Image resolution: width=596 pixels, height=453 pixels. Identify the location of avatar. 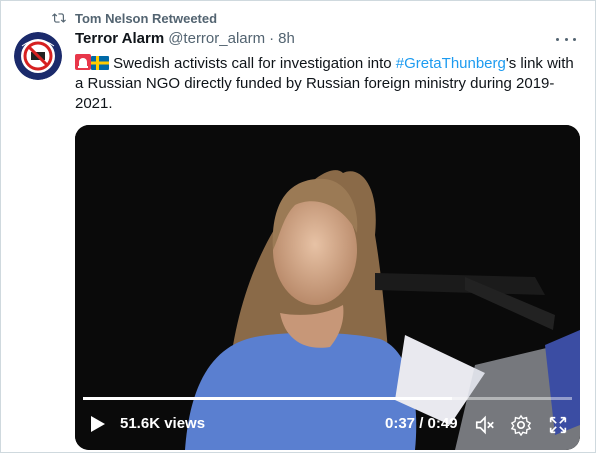
(38, 56).